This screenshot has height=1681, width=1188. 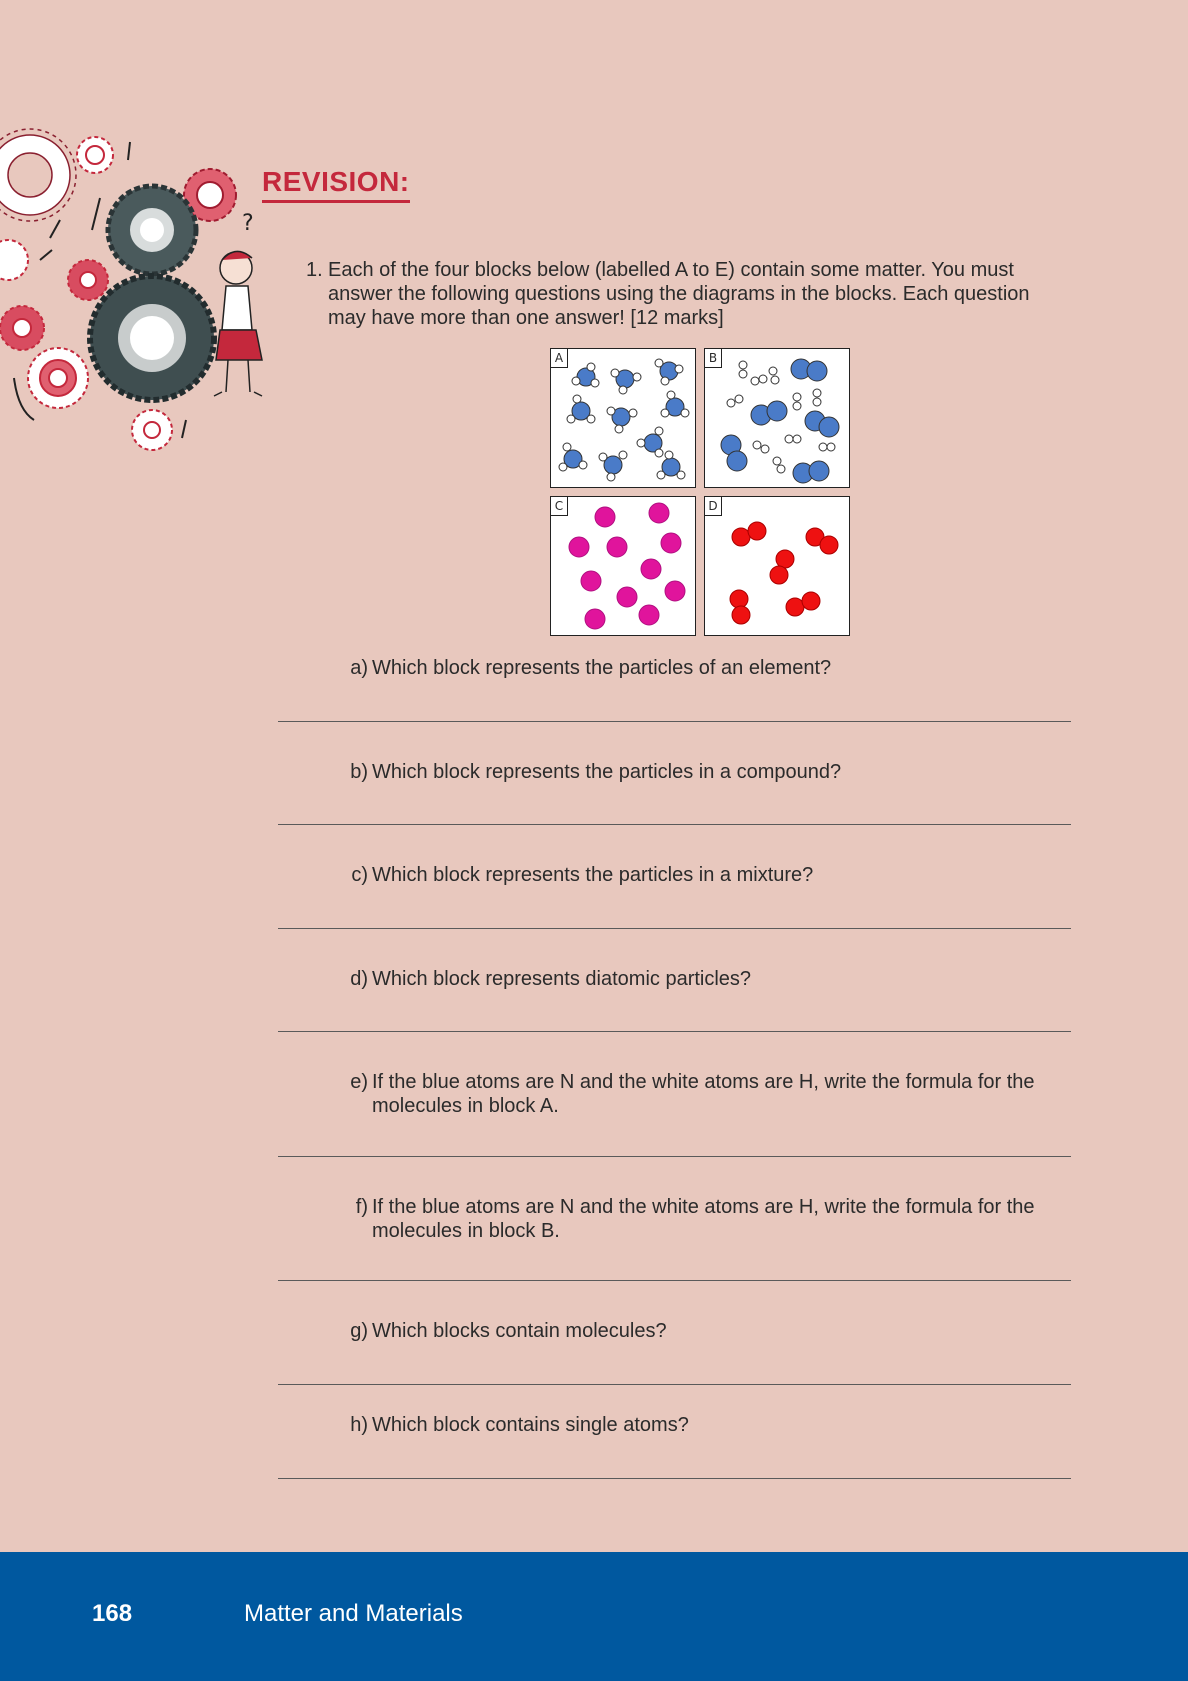 I want to click on sub-question-label: e), so click(x=359, y=1082).